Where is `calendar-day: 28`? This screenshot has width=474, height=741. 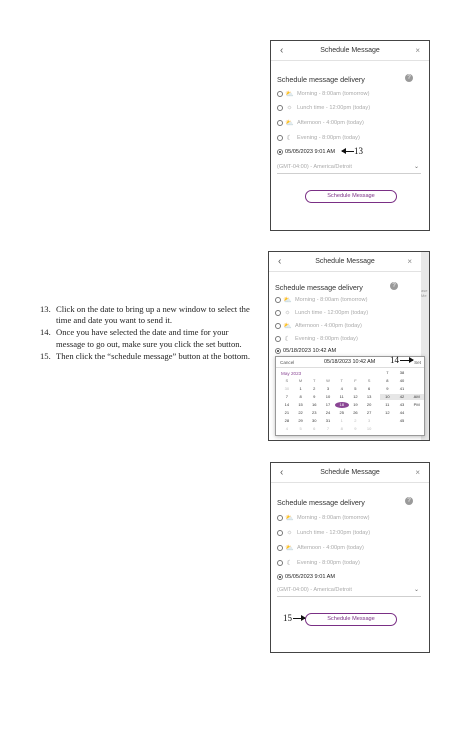
calendar-day: 28 is located at coordinates (287, 421).